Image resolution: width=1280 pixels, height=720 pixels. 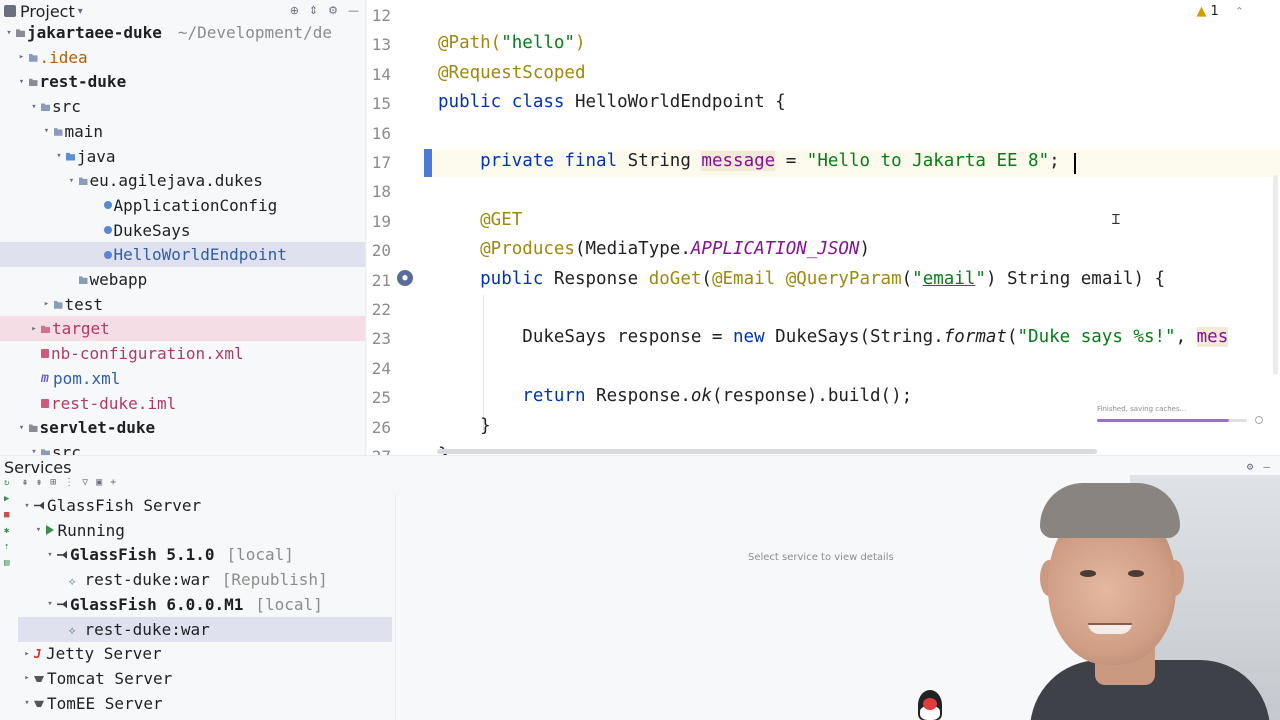 What do you see at coordinates (205, 703) in the screenshot?
I see `service-tree-item: ▾ TomEE Server` at bounding box center [205, 703].